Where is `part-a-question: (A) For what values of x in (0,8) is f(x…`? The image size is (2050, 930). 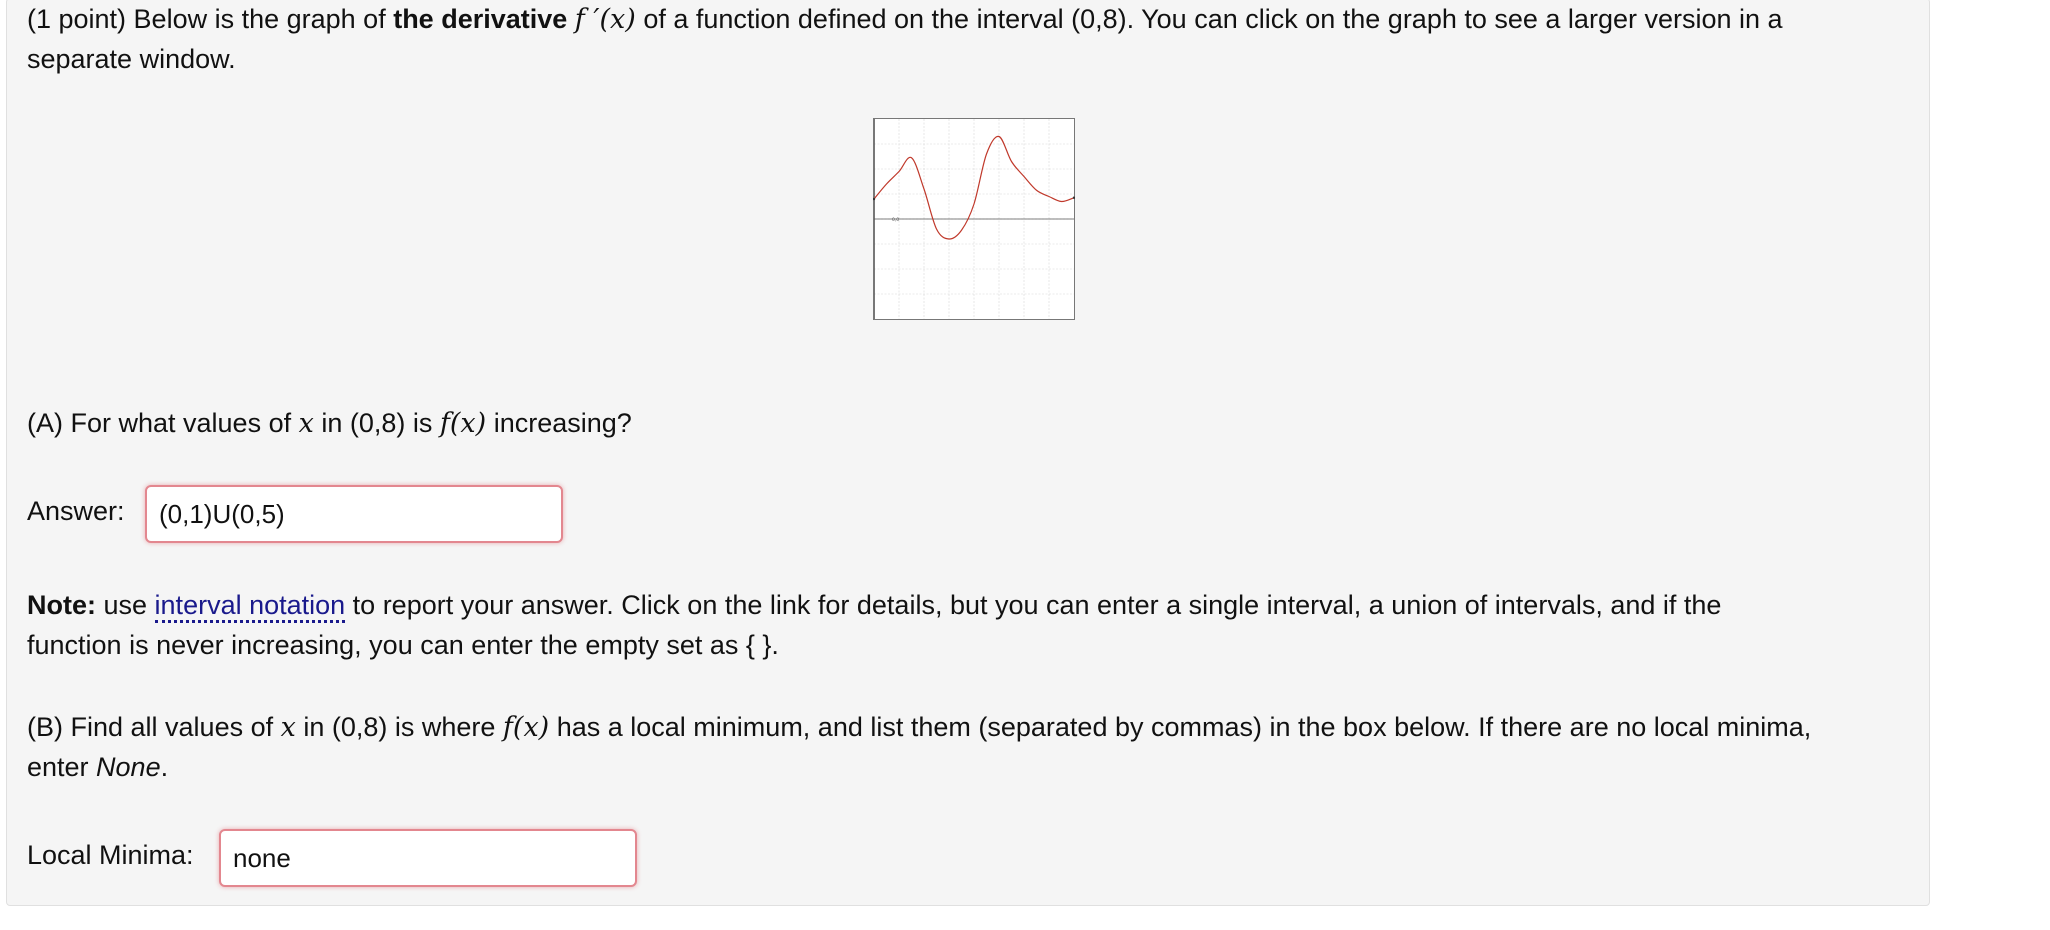
part-a-question: (A) For what values of x in (0,8) is f(x… is located at coordinates (329, 423).